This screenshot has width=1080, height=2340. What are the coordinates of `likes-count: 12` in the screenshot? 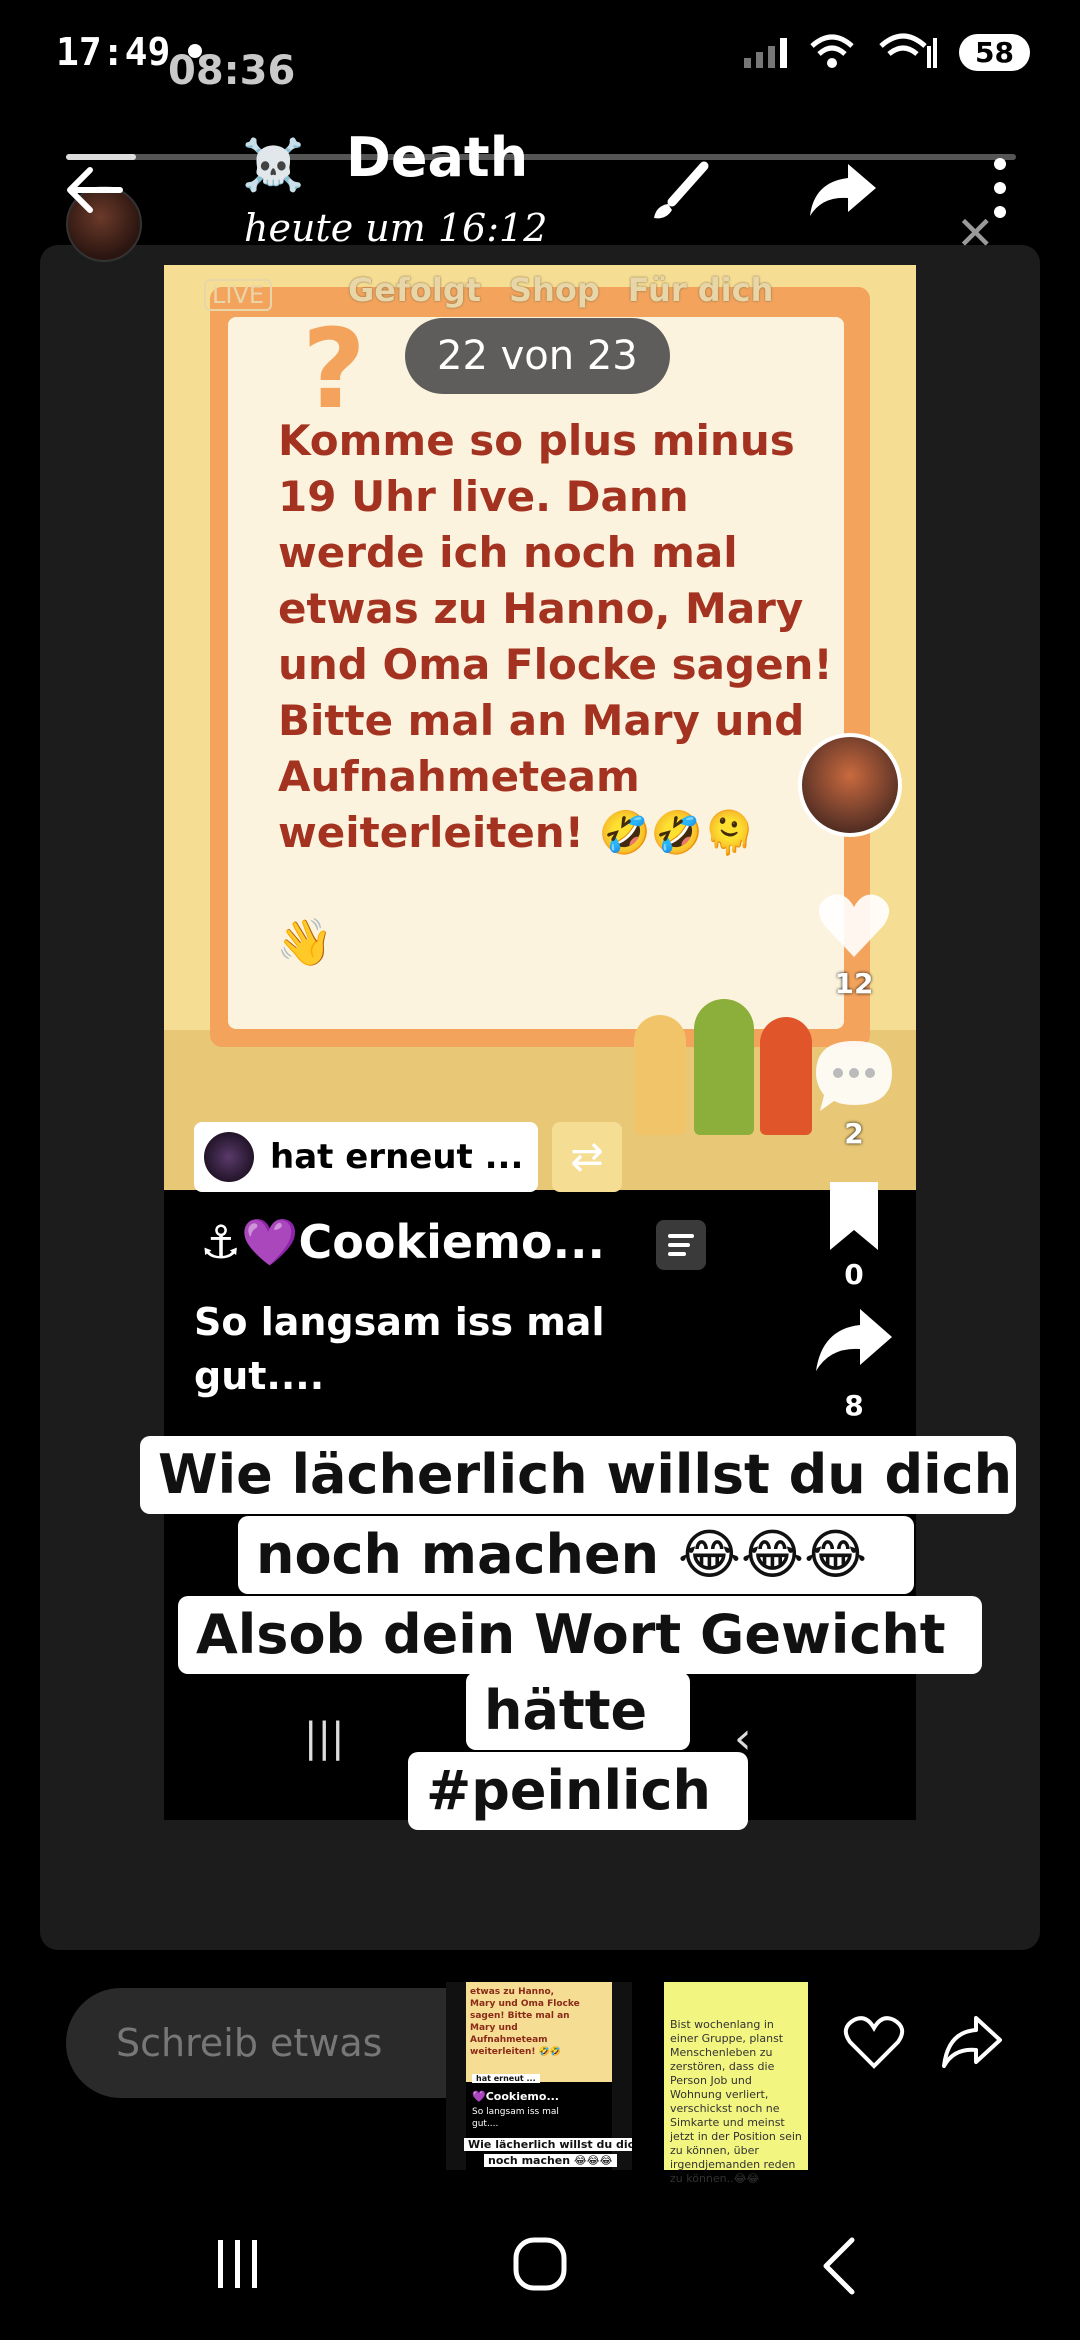 It's located at (854, 983).